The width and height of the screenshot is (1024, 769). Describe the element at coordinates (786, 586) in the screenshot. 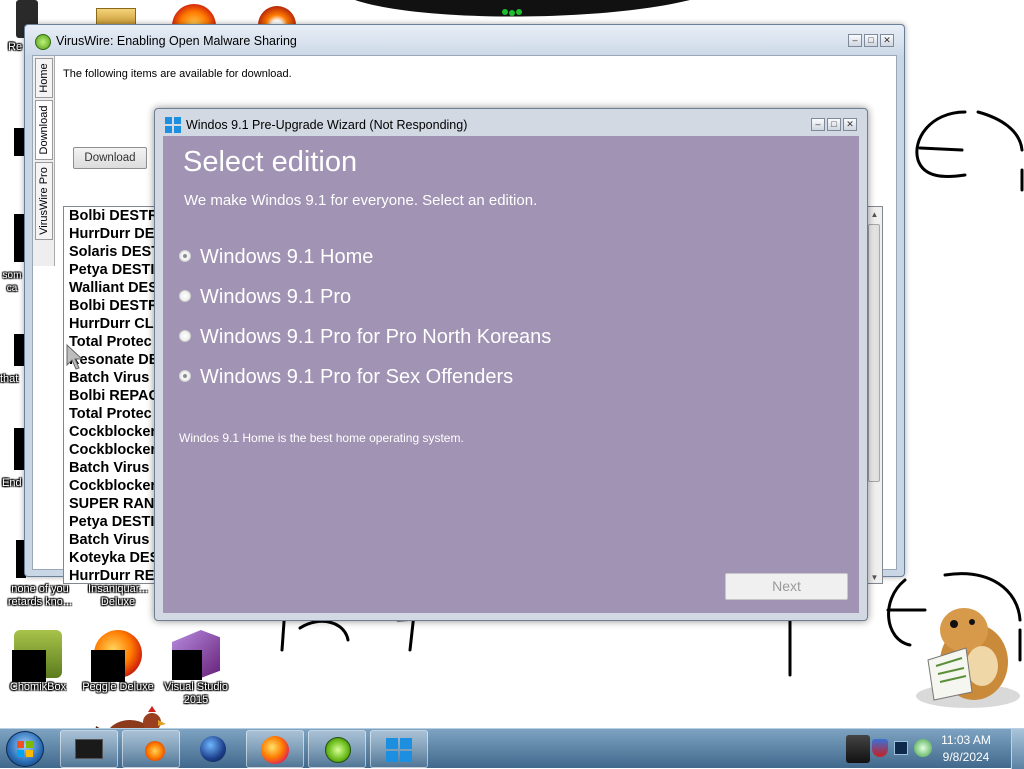

I see `next-button: Next` at that location.